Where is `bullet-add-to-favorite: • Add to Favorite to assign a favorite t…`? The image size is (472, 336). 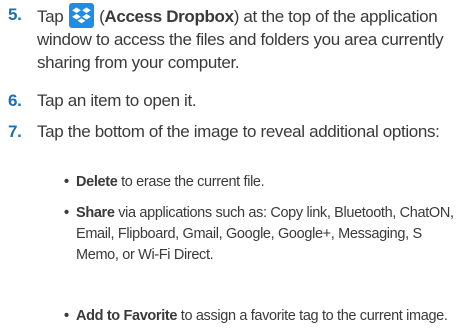 bullet-add-to-favorite: • Add to Favorite to assign a favorite t… is located at coordinates (266, 317).